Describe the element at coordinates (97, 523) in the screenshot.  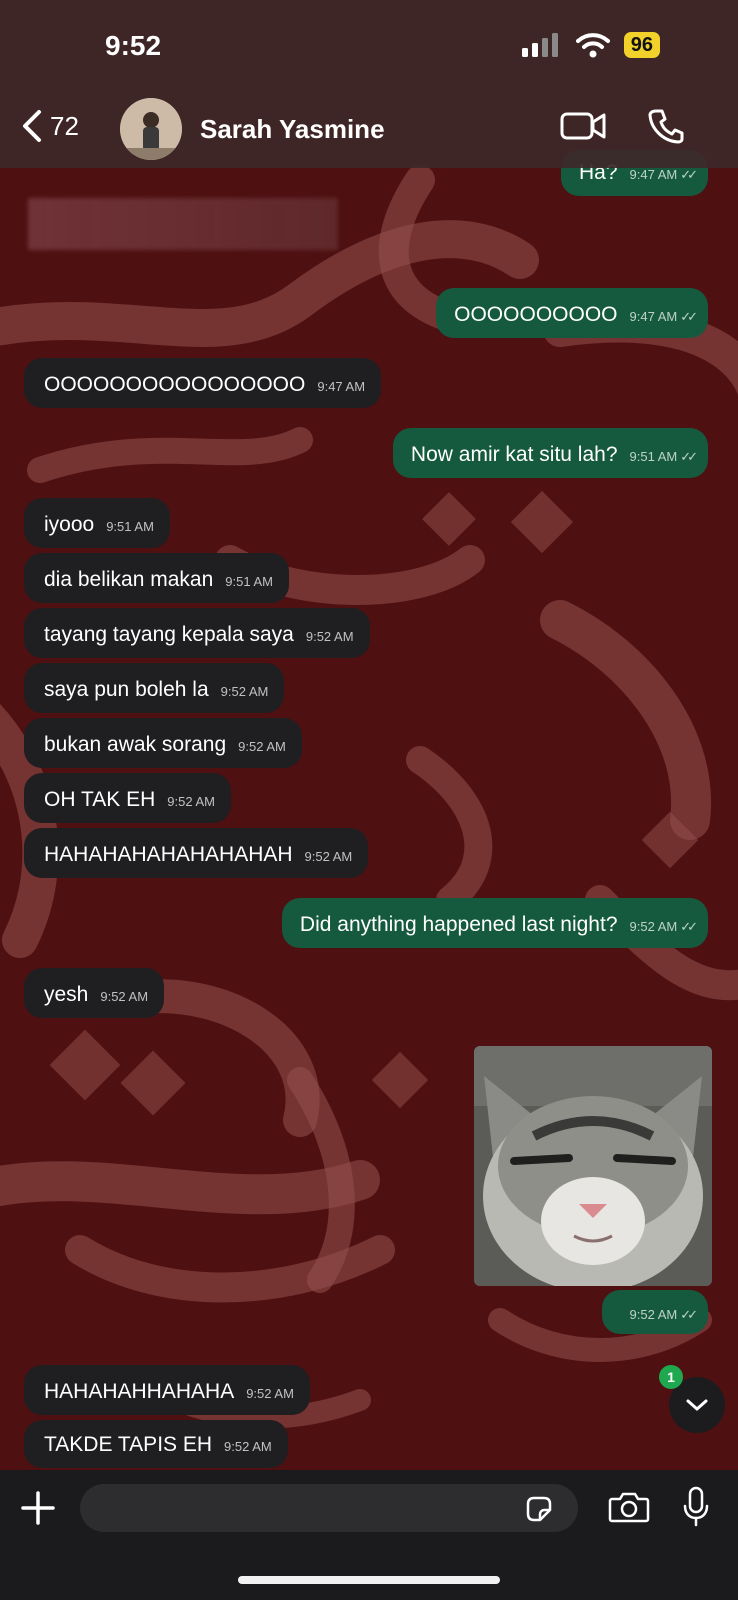
I see `message-bubble-incoming: iyooo 9:51 AM` at that location.